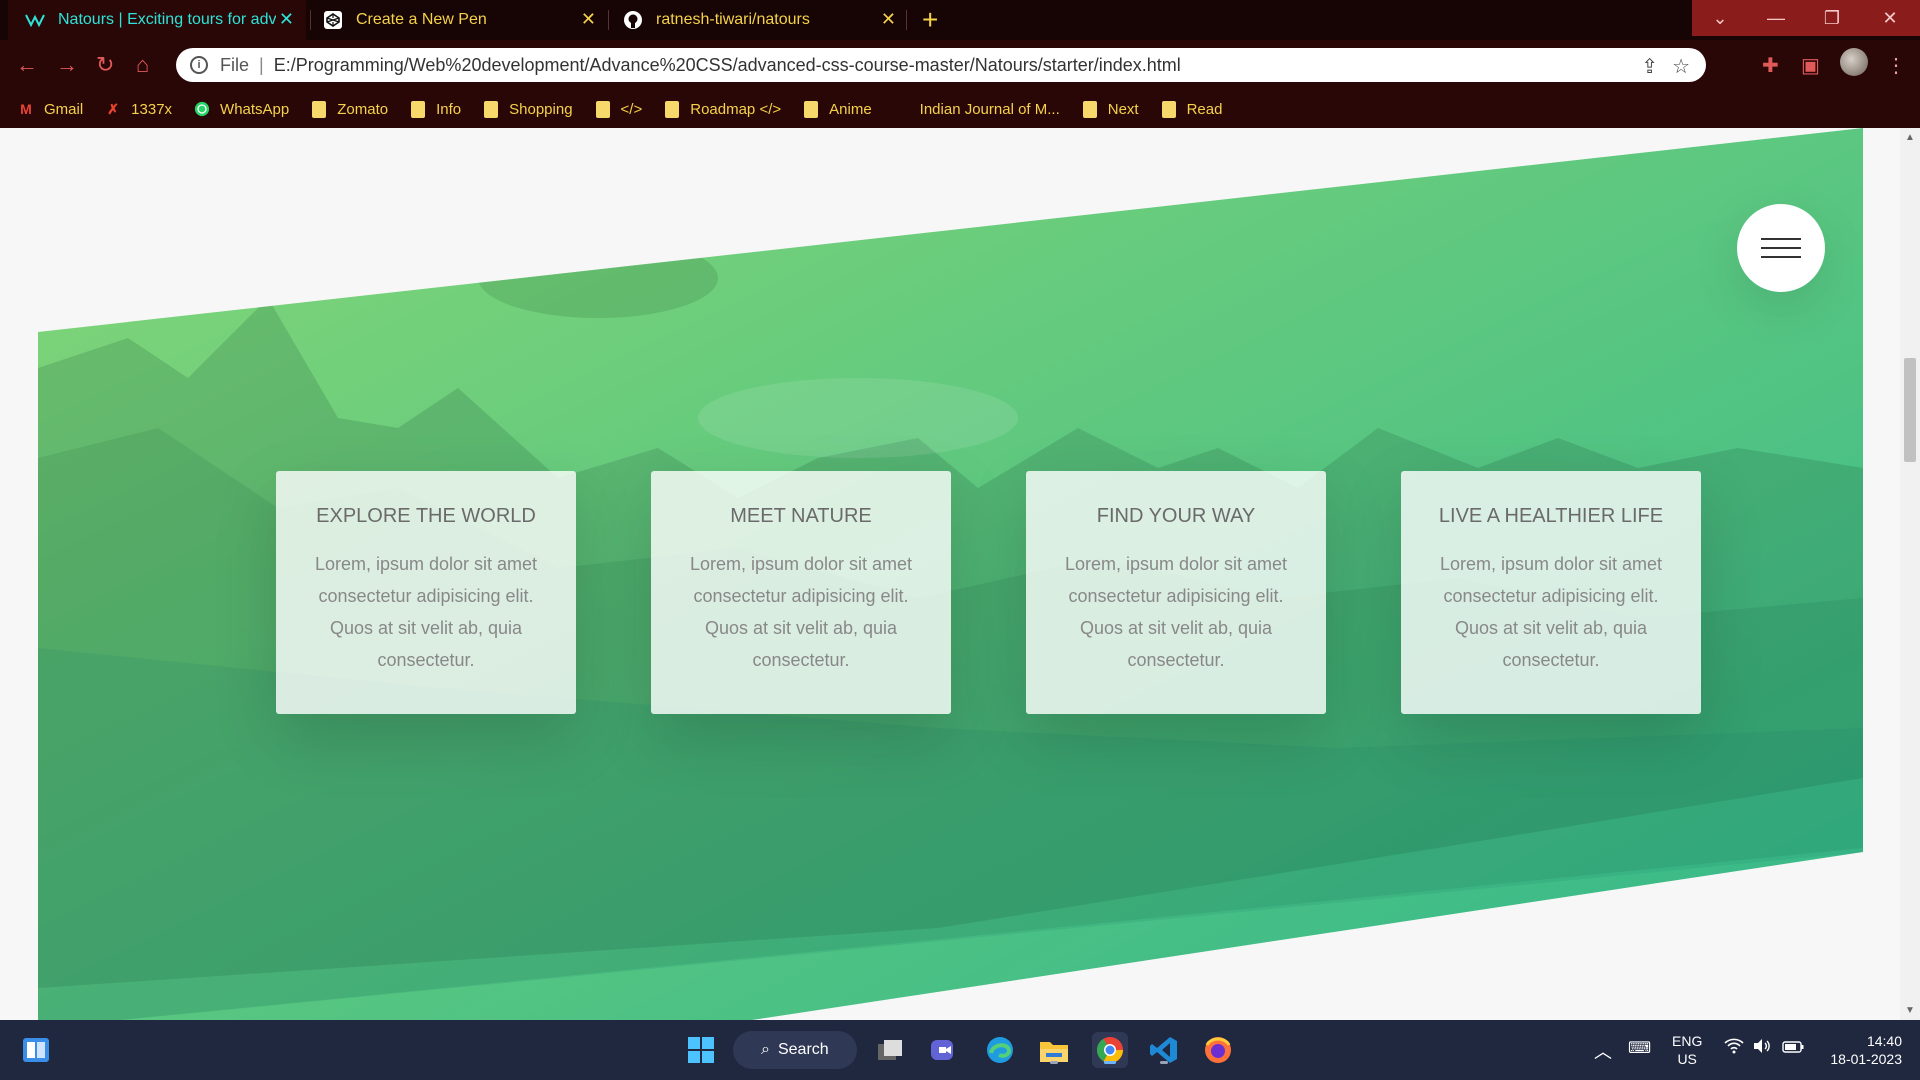 The height and width of the screenshot is (1080, 1920). I want to click on new-tab-icon: +, so click(930, 20).